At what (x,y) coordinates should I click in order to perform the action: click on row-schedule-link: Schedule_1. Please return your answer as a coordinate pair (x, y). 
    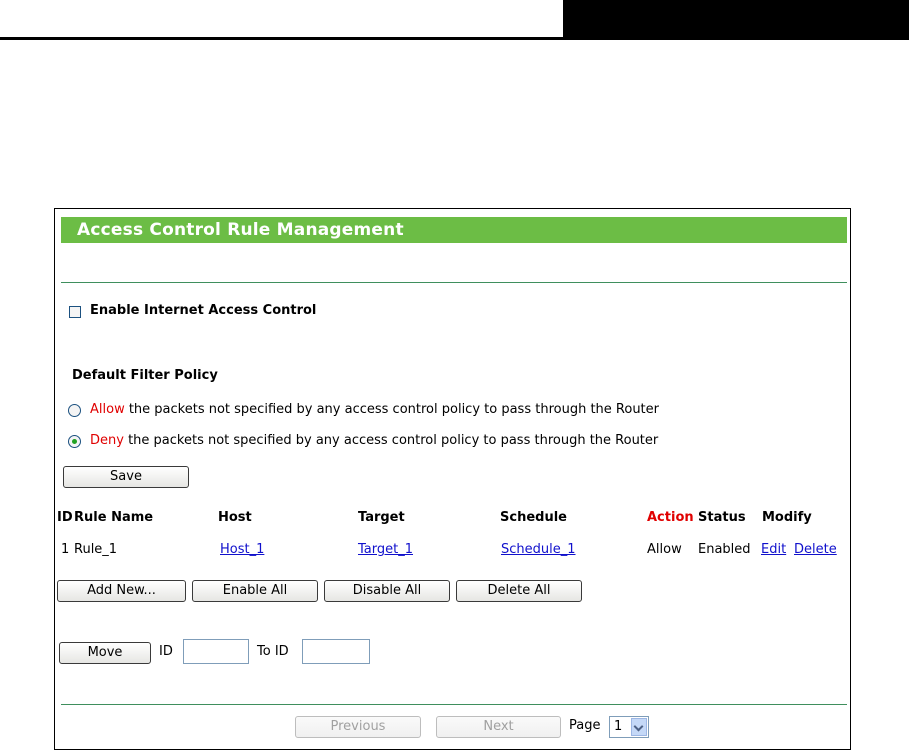
    Looking at the image, I should click on (538, 549).